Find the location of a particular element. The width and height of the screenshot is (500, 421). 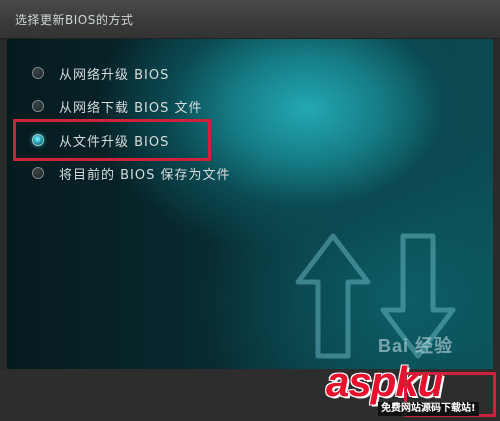

baidu-watermark: Bai 经验 is located at coordinates (416, 346).